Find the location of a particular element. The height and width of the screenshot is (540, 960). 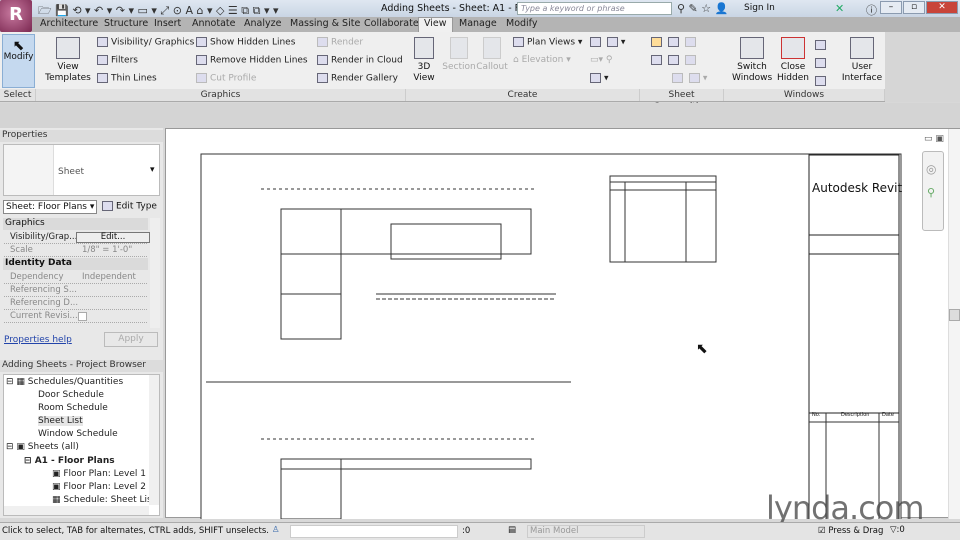

cut-profile-button: Cut Profile is located at coordinates (226, 78).